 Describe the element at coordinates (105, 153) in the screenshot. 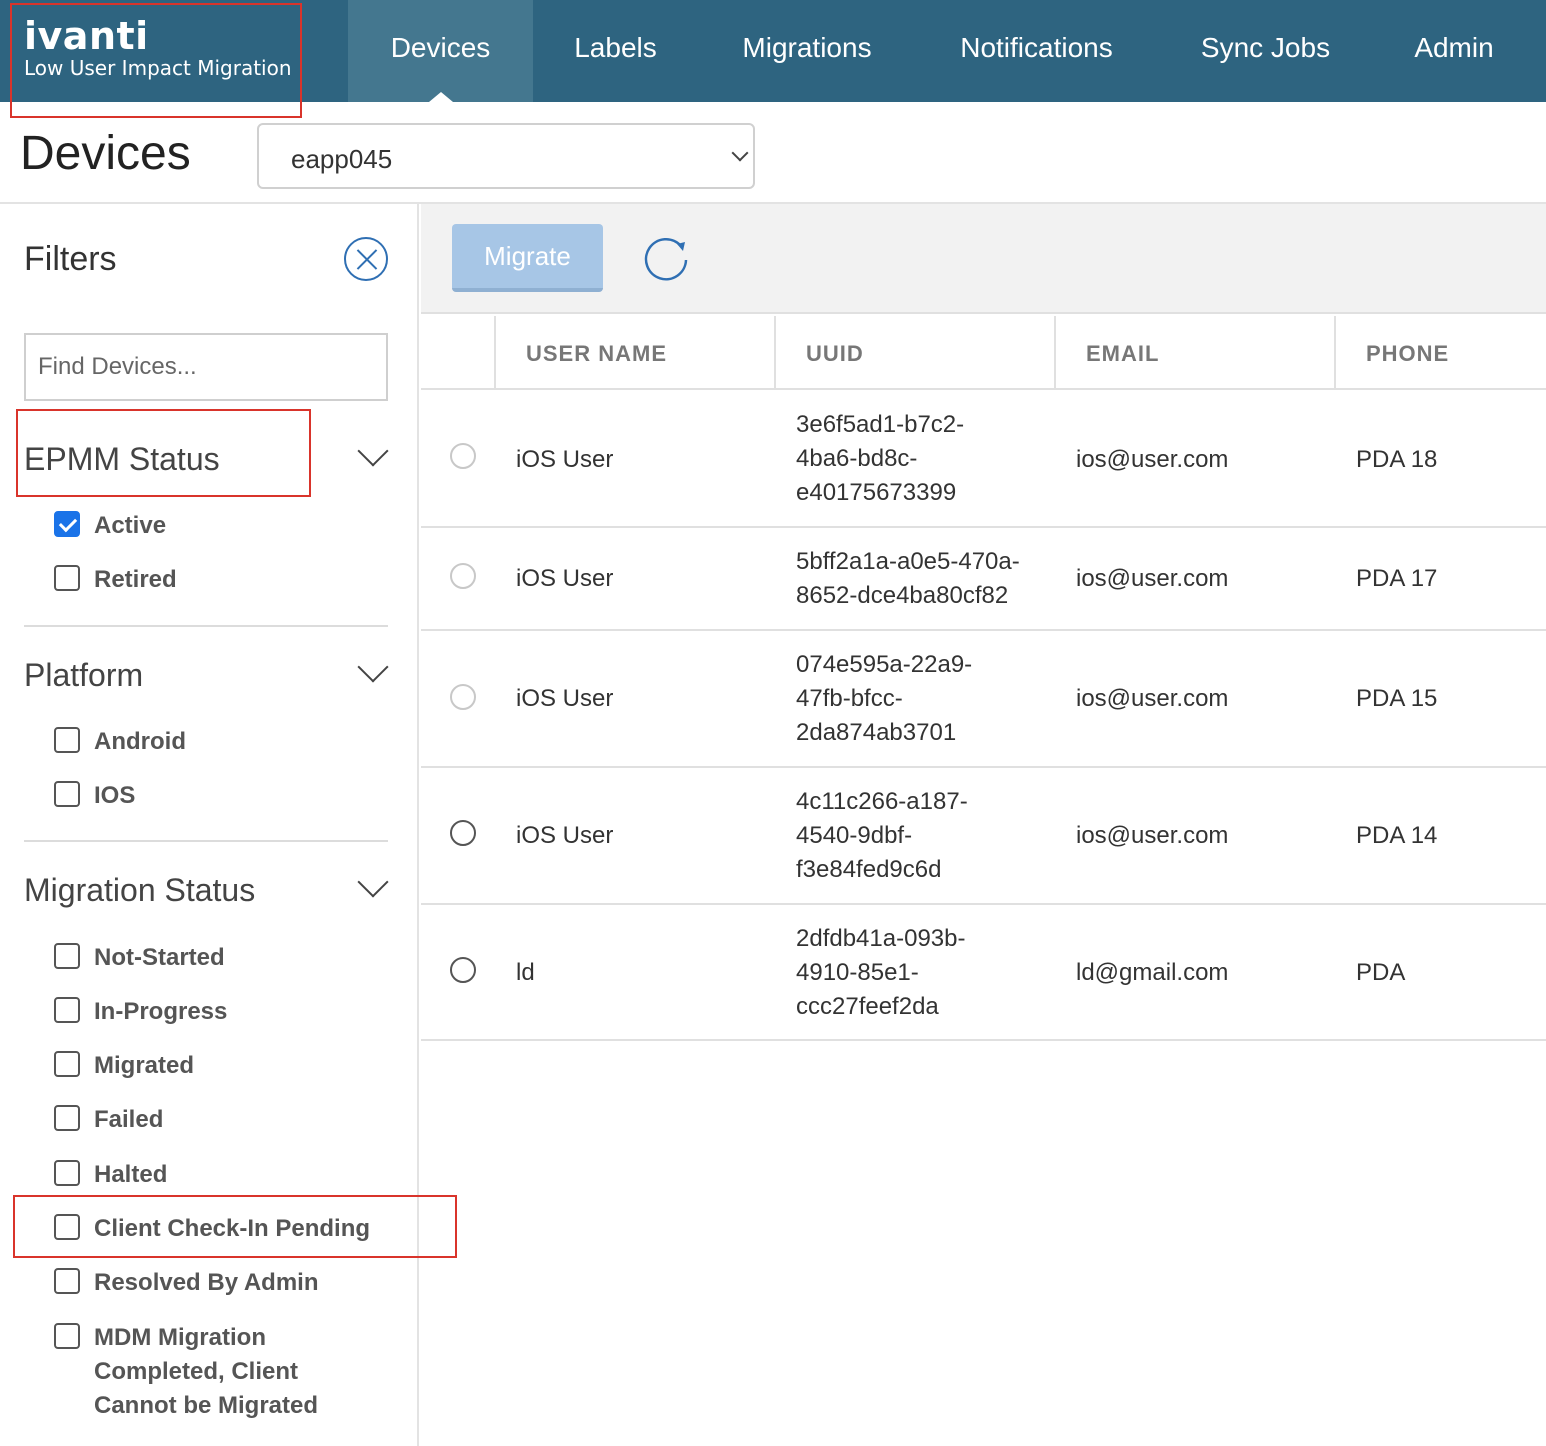

I see `page-title: Devices` at that location.